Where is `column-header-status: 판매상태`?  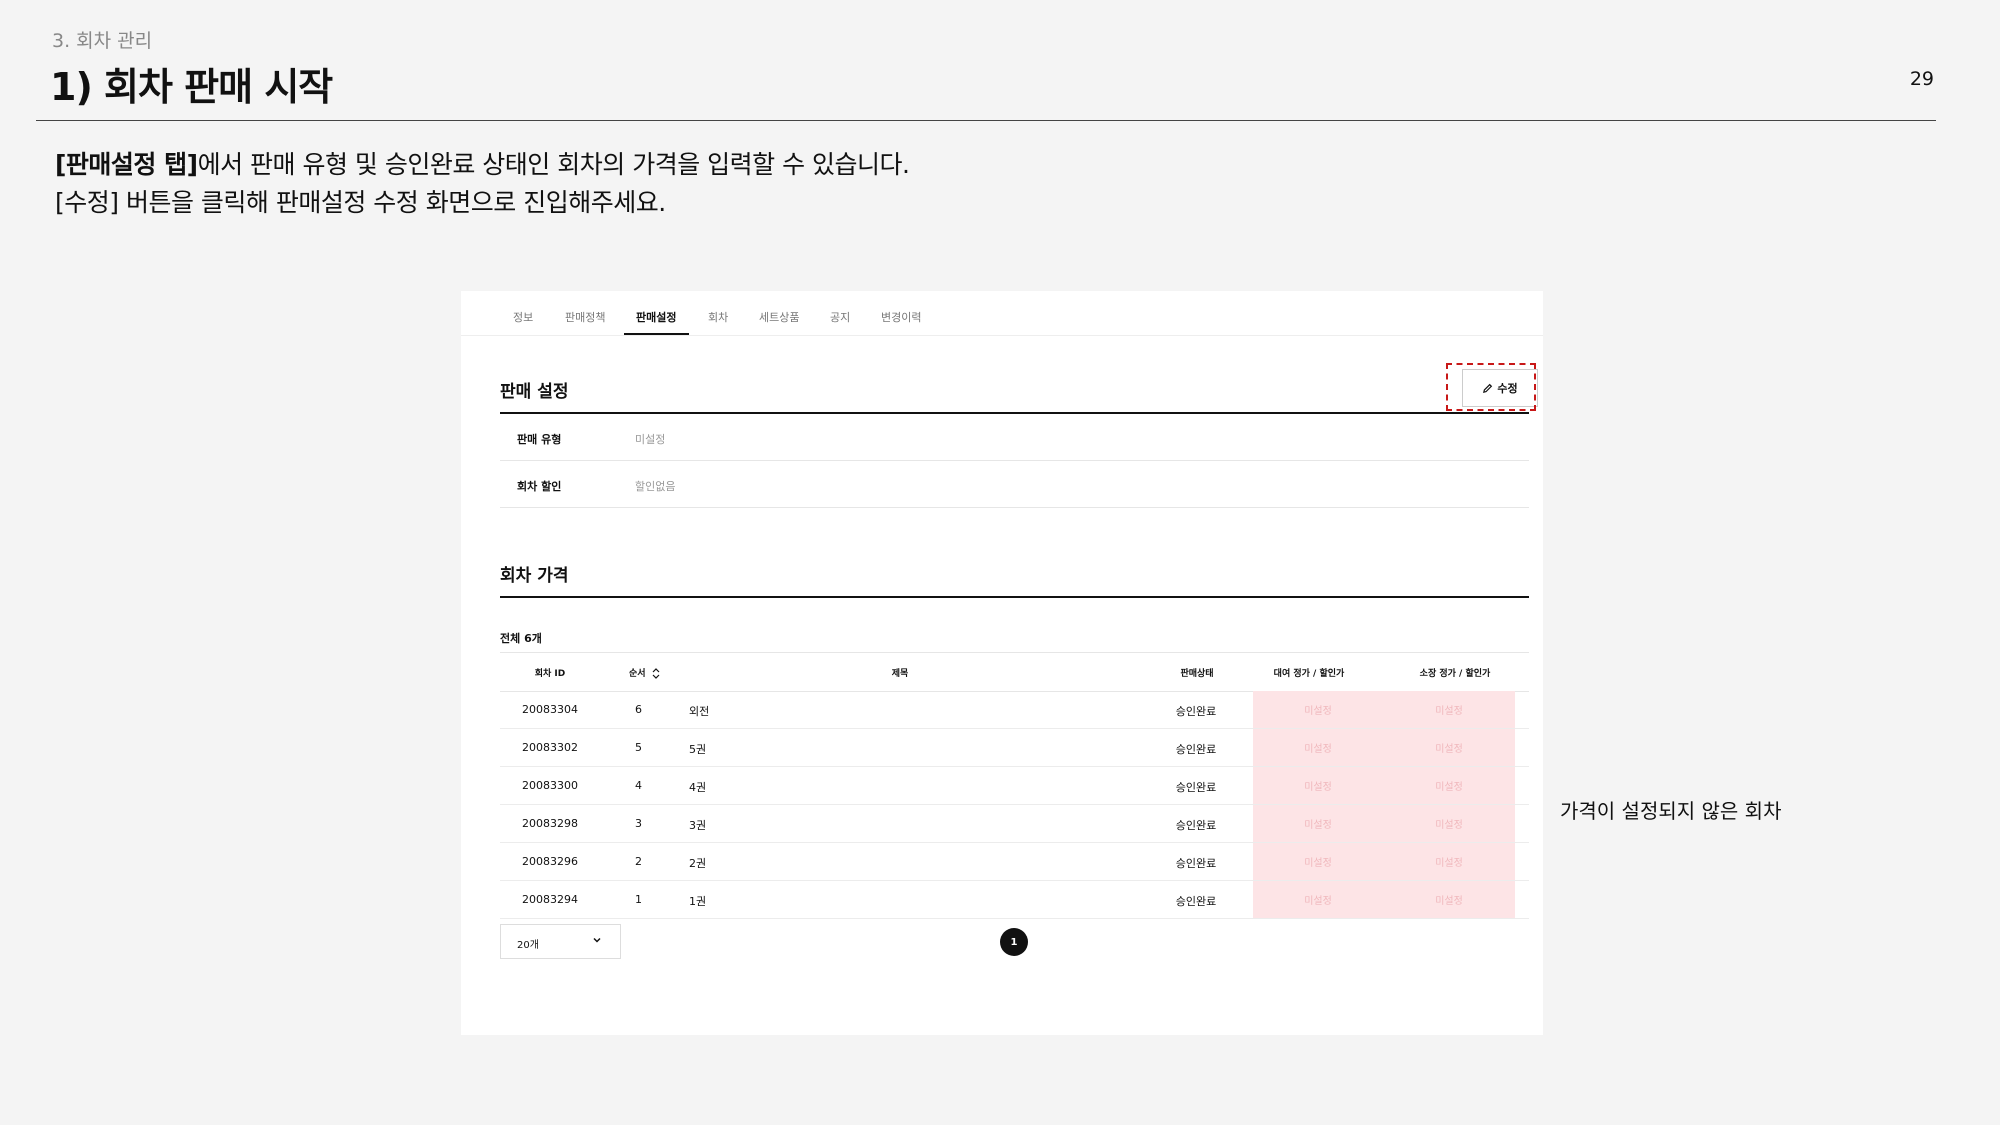 column-header-status: 판매상태 is located at coordinates (1197, 674).